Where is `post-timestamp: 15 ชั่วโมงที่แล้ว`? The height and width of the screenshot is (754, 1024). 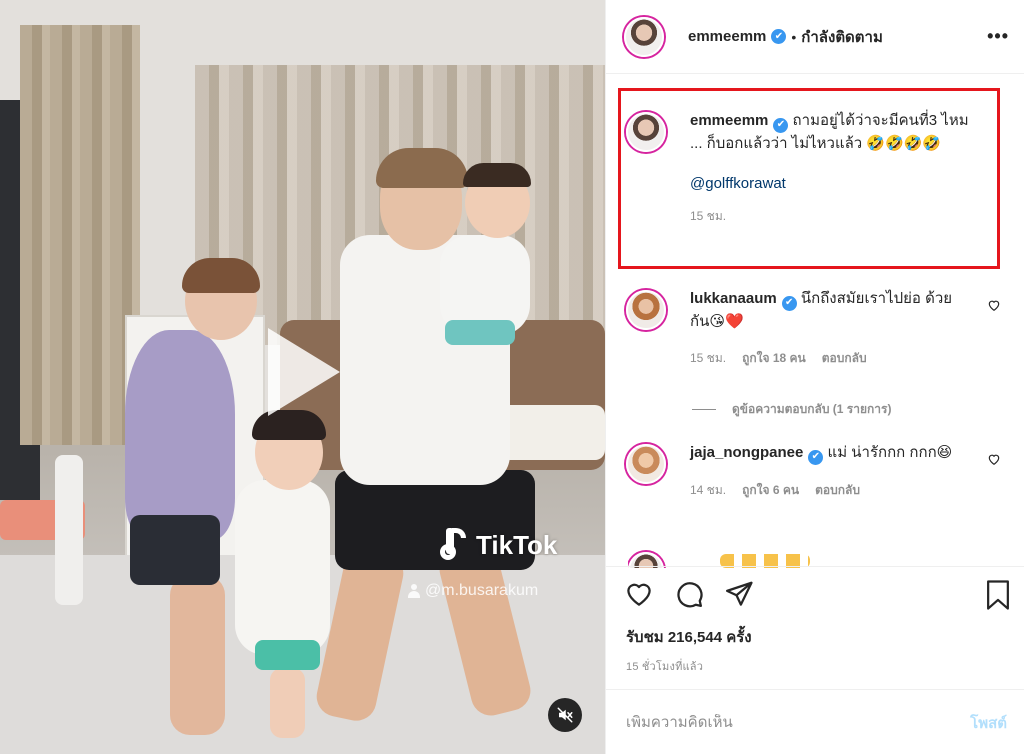
post-timestamp: 15 ชั่วโมงที่แล้ว is located at coordinates (664, 666).